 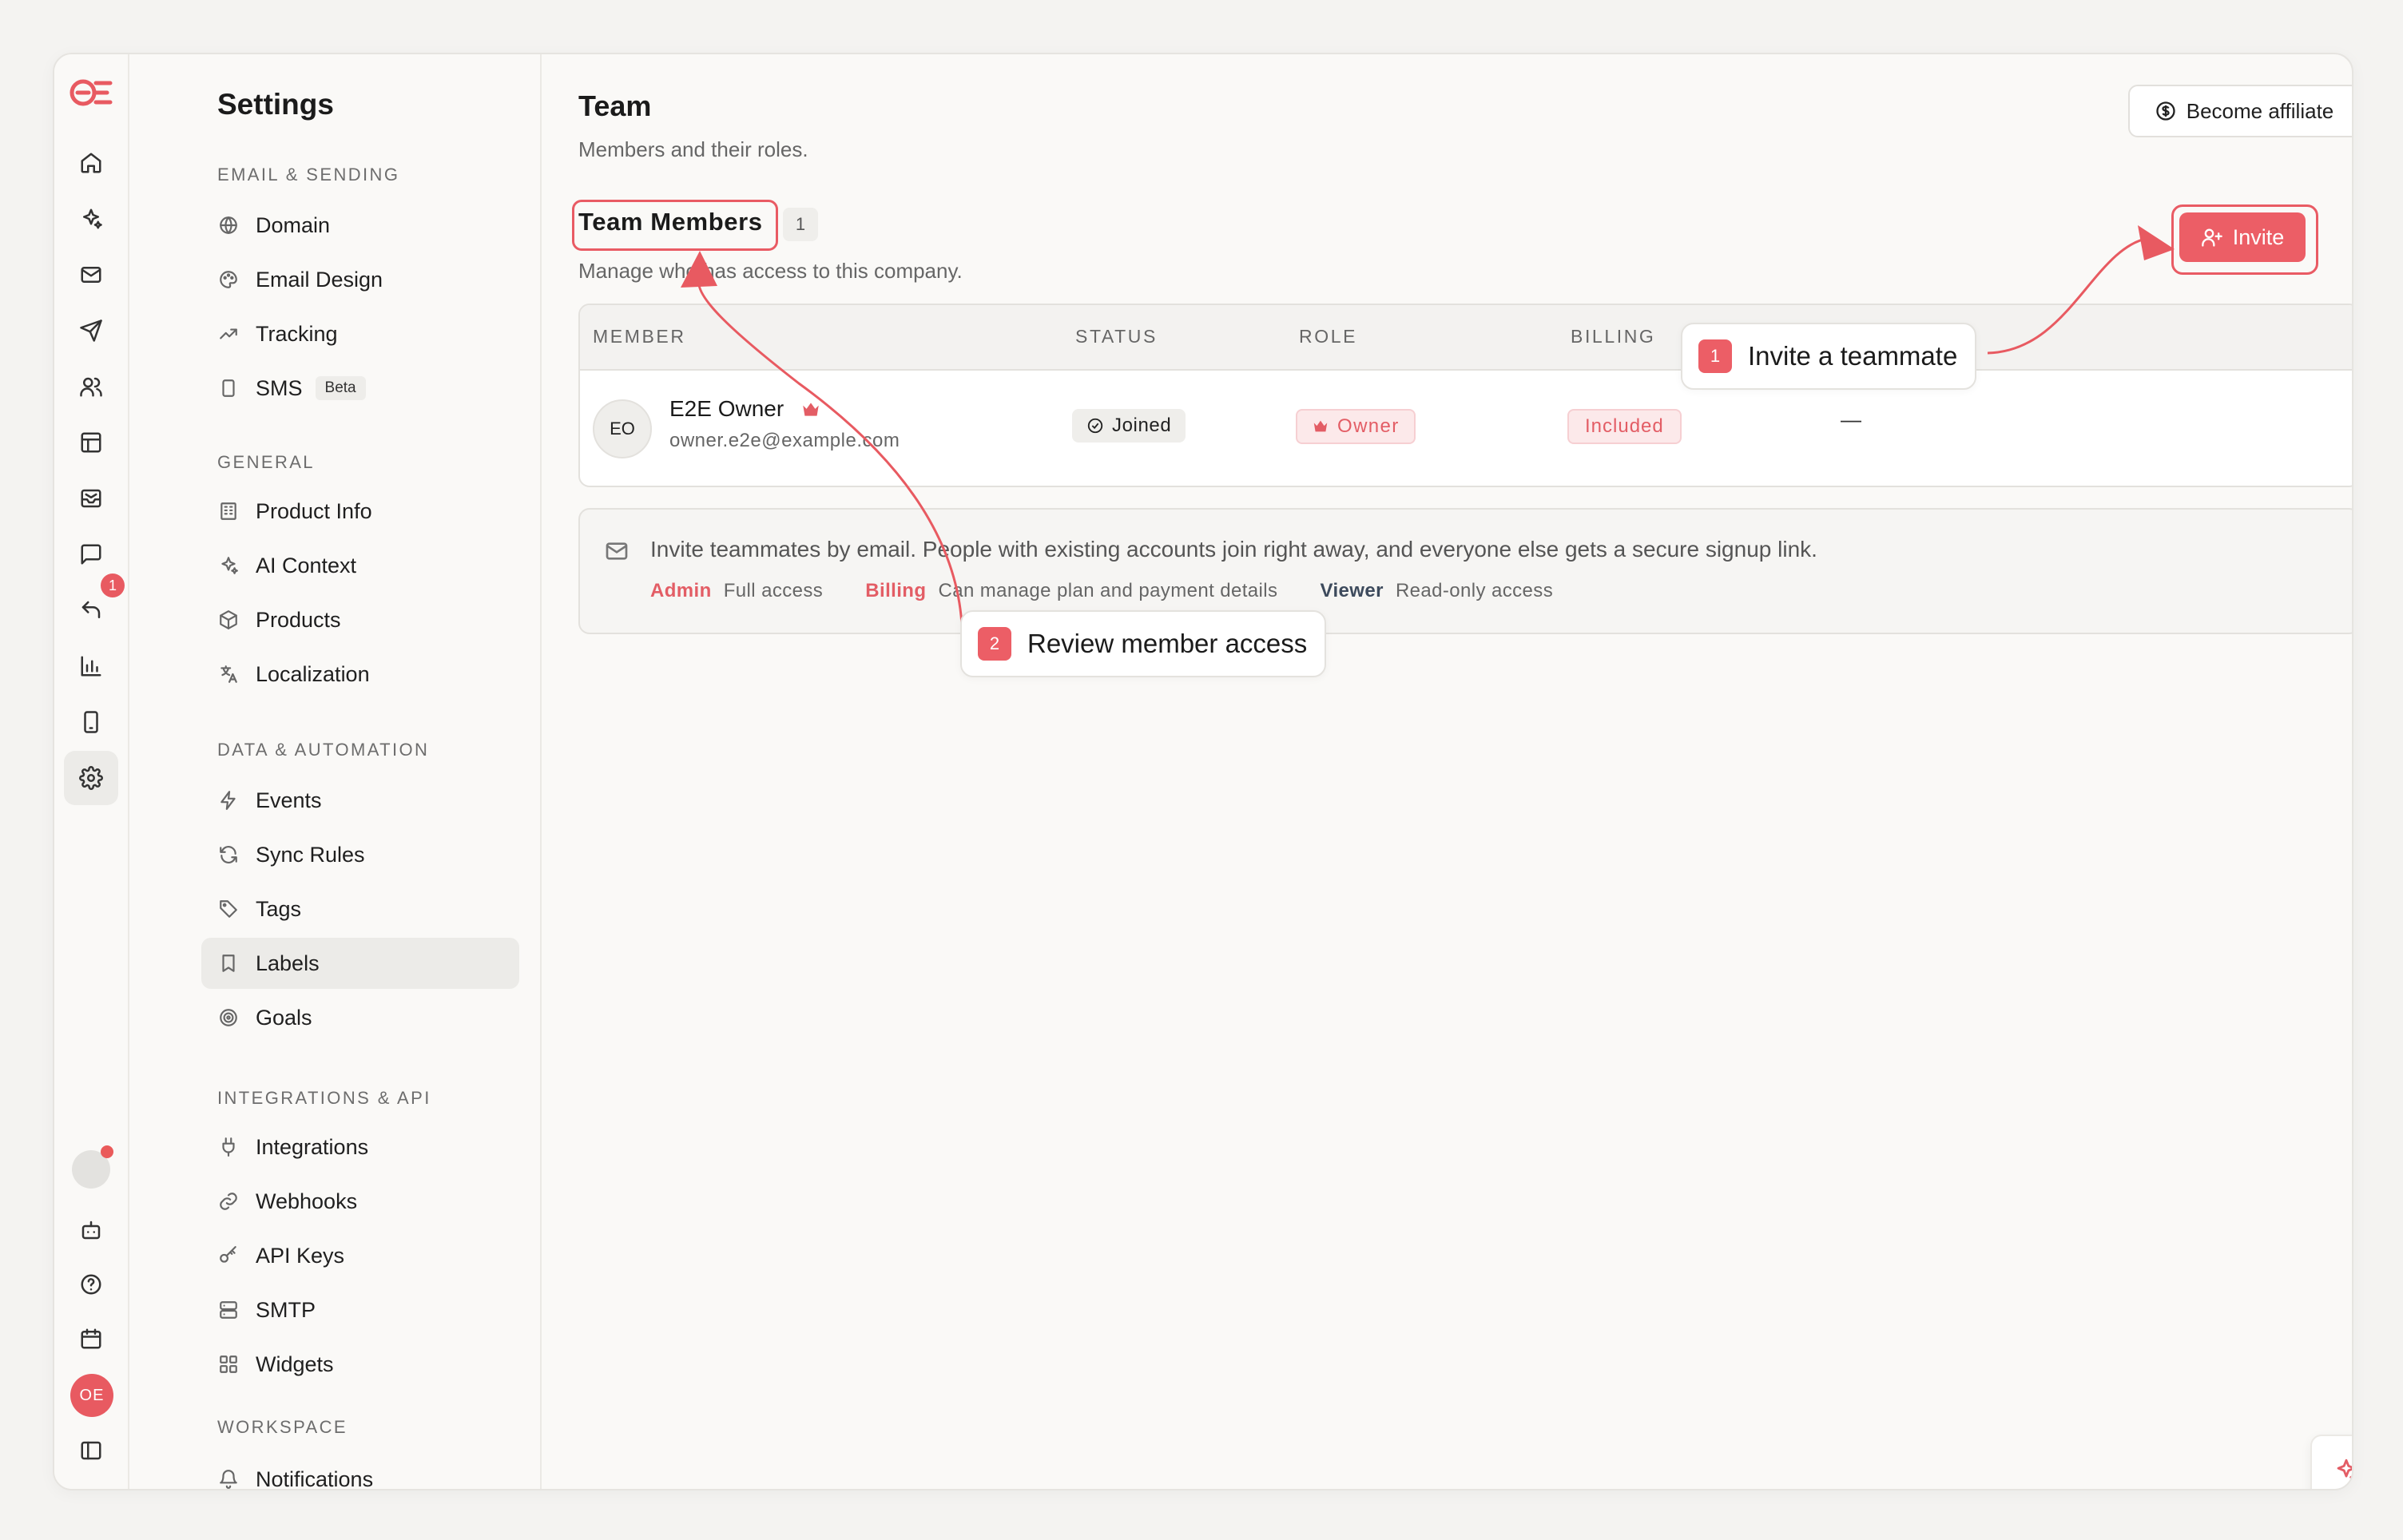 I want to click on status-badge: Joined, so click(x=1129, y=426).